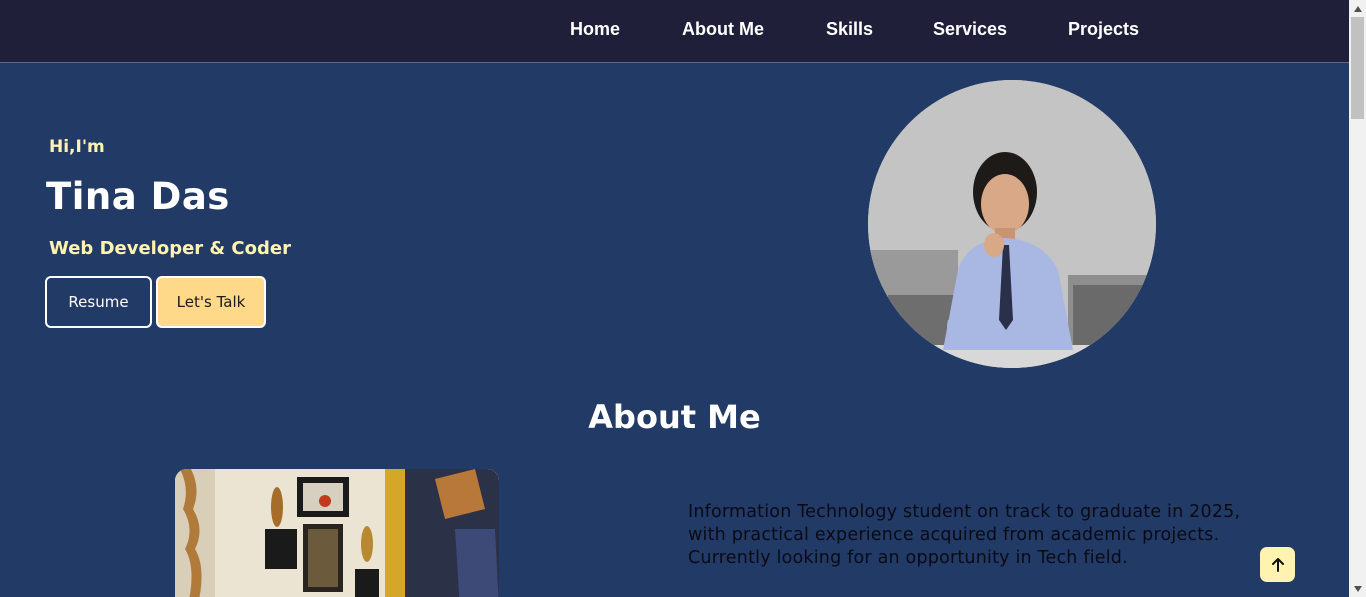 Image resolution: width=1366 pixels, height=597 pixels. What do you see at coordinates (1357, 298) in the screenshot?
I see `page-scrollbar` at bounding box center [1357, 298].